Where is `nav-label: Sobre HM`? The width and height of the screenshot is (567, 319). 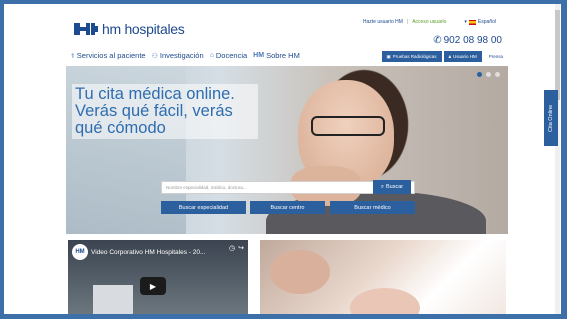
nav-label: Sobre HM is located at coordinates (283, 55).